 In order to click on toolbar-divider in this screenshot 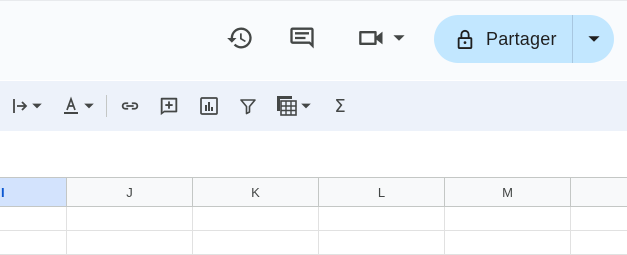, I will do `click(106, 106)`.